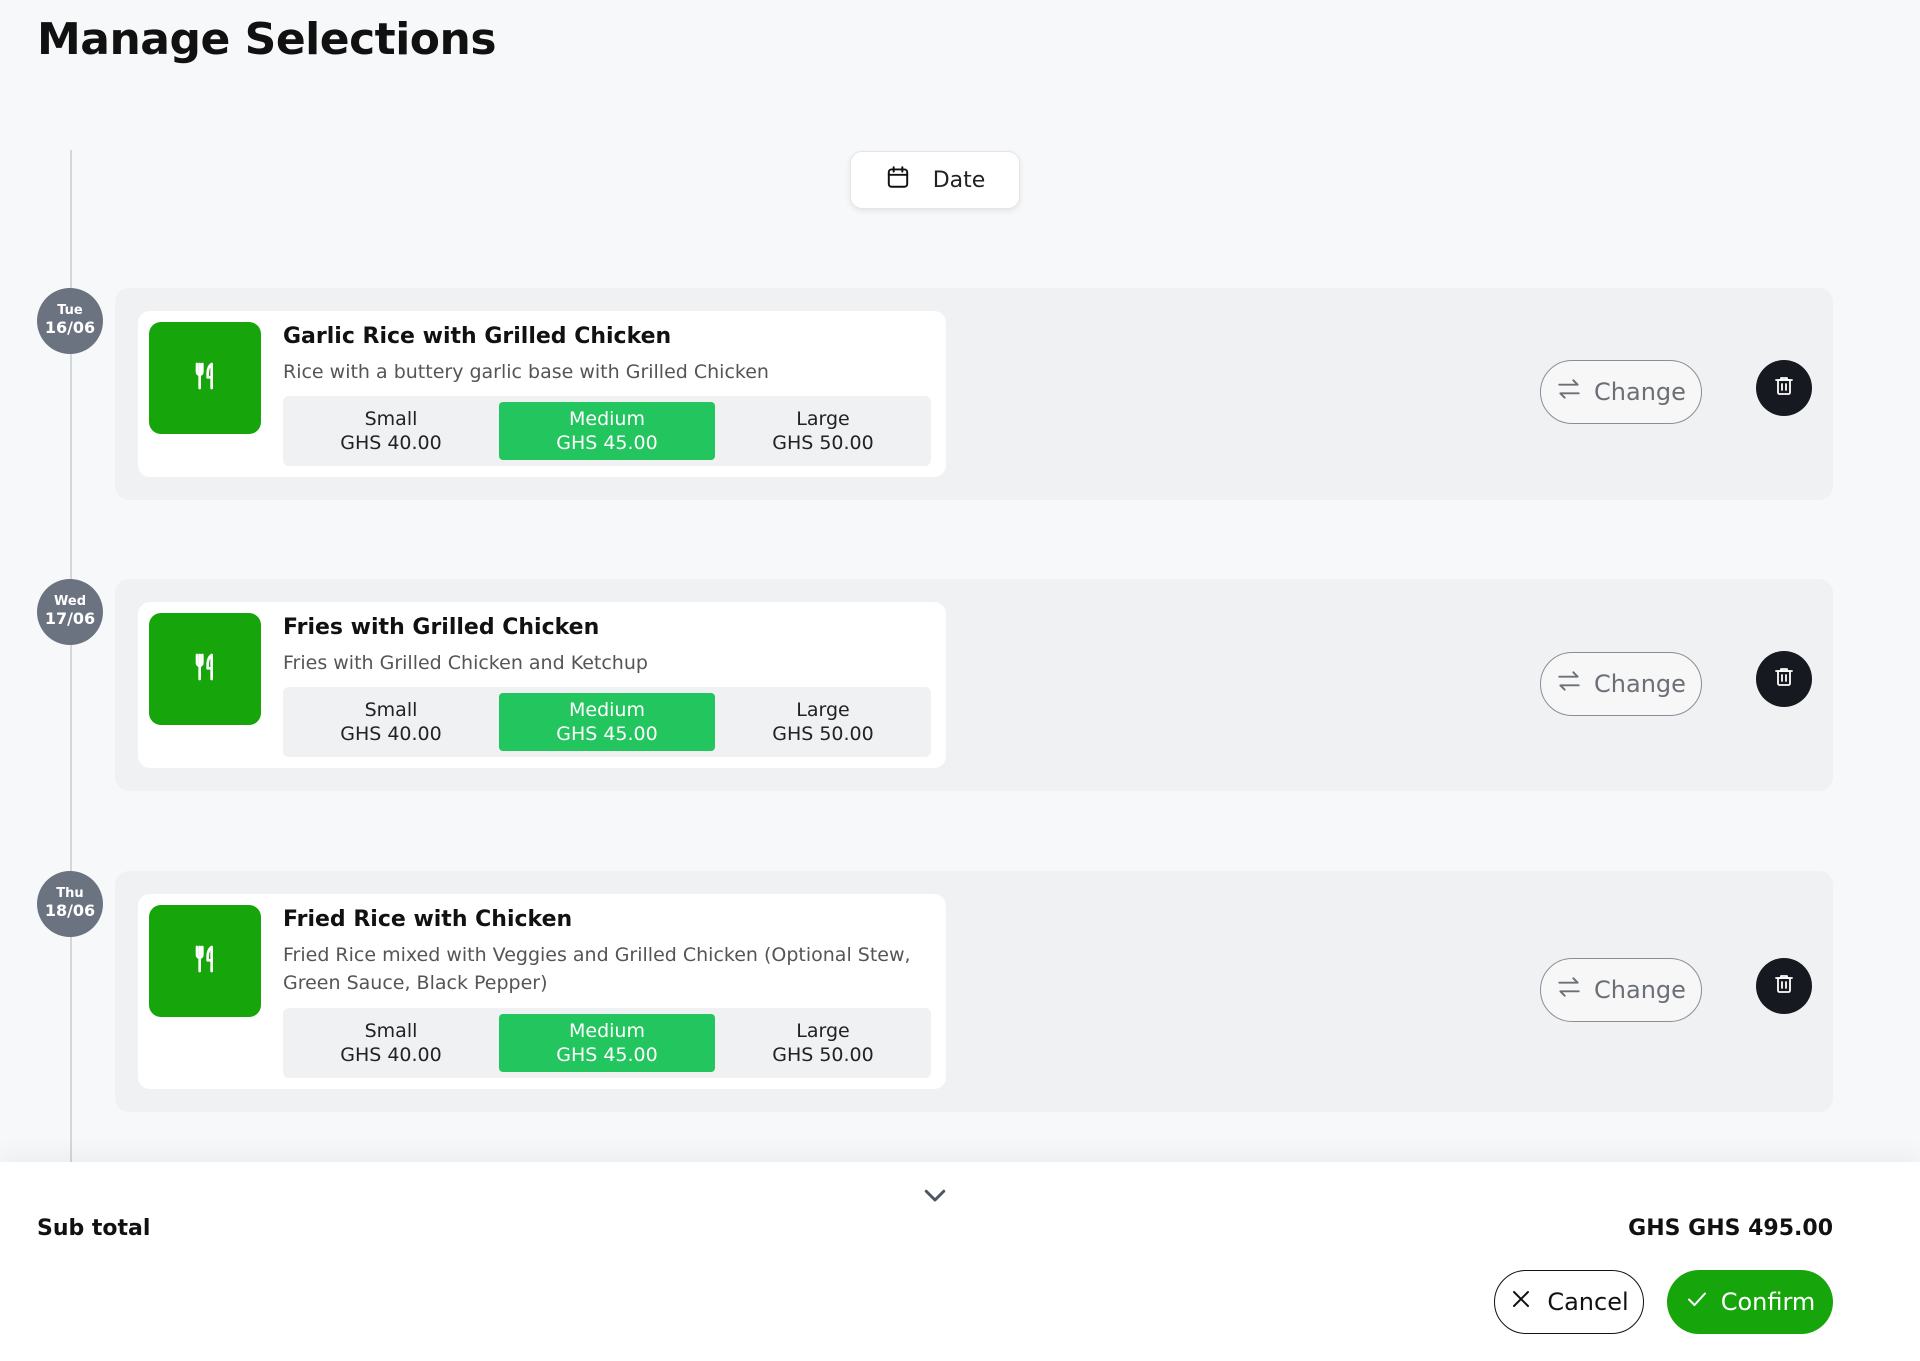  I want to click on date-filter-label: Date, so click(959, 180).